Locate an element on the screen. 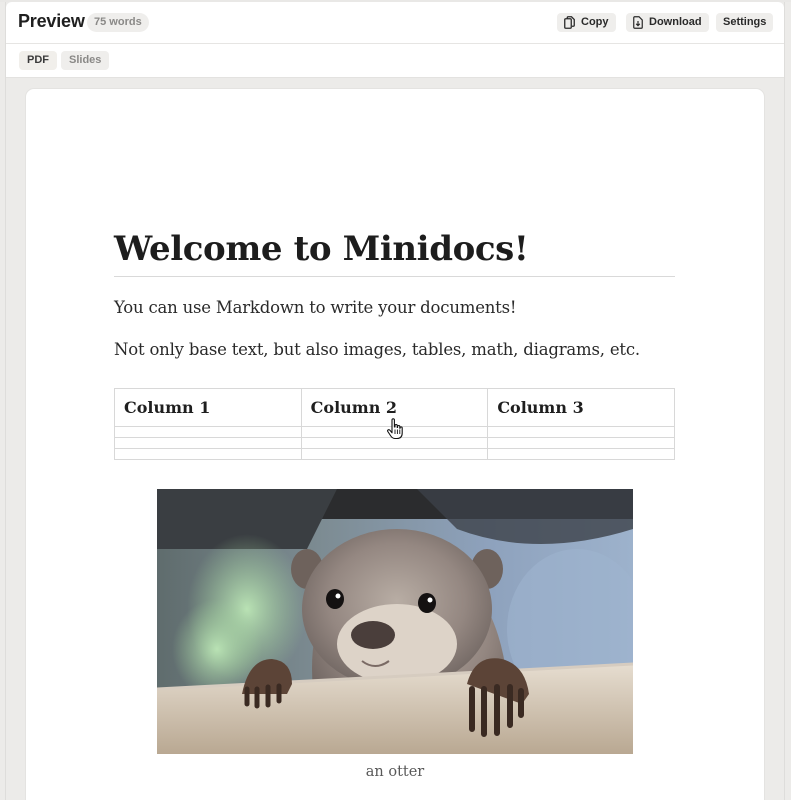 The width and height of the screenshot is (791, 800). document-title: Welcome to Minidocs! is located at coordinates (321, 249).